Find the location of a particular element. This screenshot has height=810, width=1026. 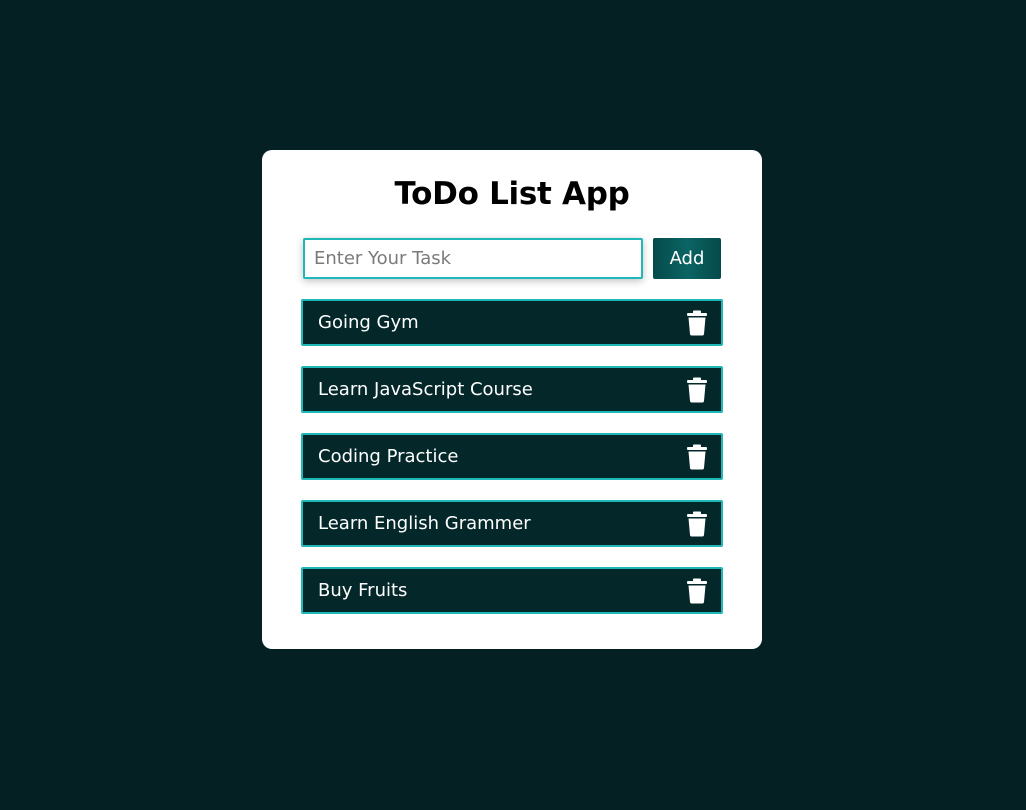

app-title: ToDo List App is located at coordinates (512, 194).